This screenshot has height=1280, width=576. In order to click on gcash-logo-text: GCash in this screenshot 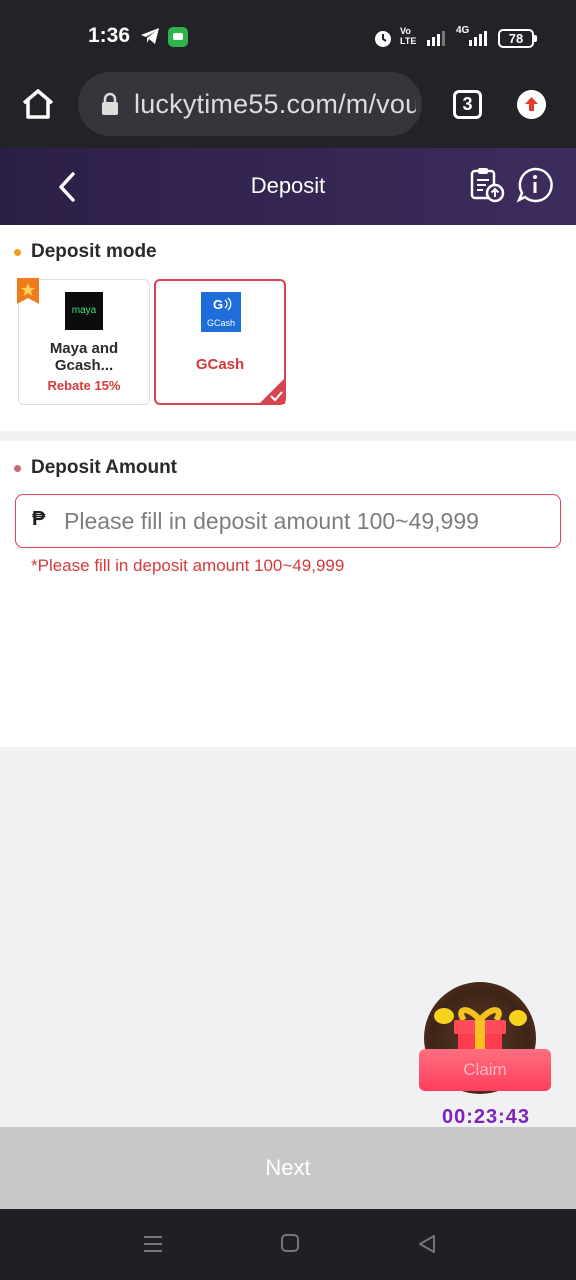, I will do `click(220, 323)`.